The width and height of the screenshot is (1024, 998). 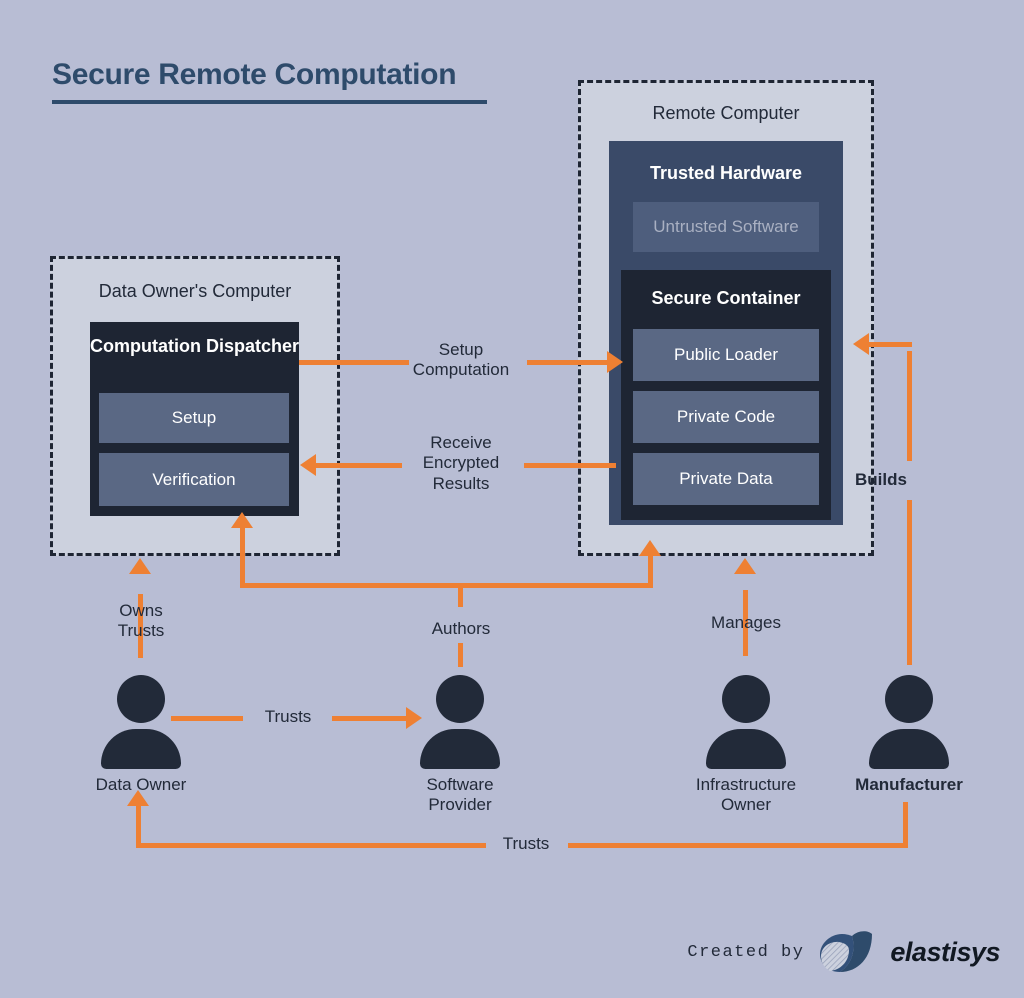 What do you see at coordinates (847, 952) in the screenshot?
I see `elastisys-logo-icon` at bounding box center [847, 952].